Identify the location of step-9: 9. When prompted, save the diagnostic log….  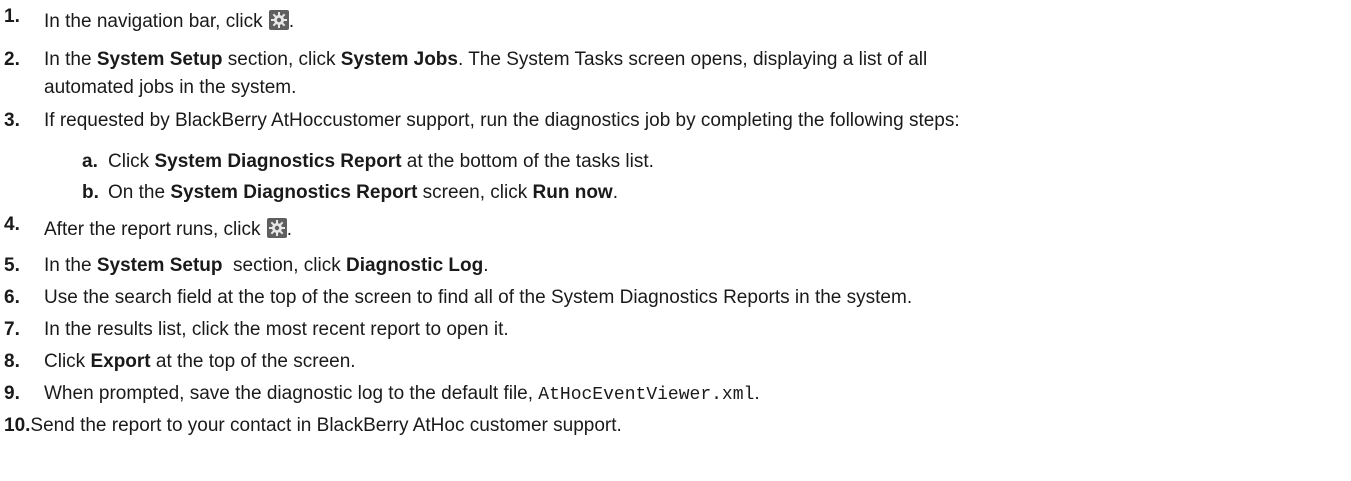
(382, 394).